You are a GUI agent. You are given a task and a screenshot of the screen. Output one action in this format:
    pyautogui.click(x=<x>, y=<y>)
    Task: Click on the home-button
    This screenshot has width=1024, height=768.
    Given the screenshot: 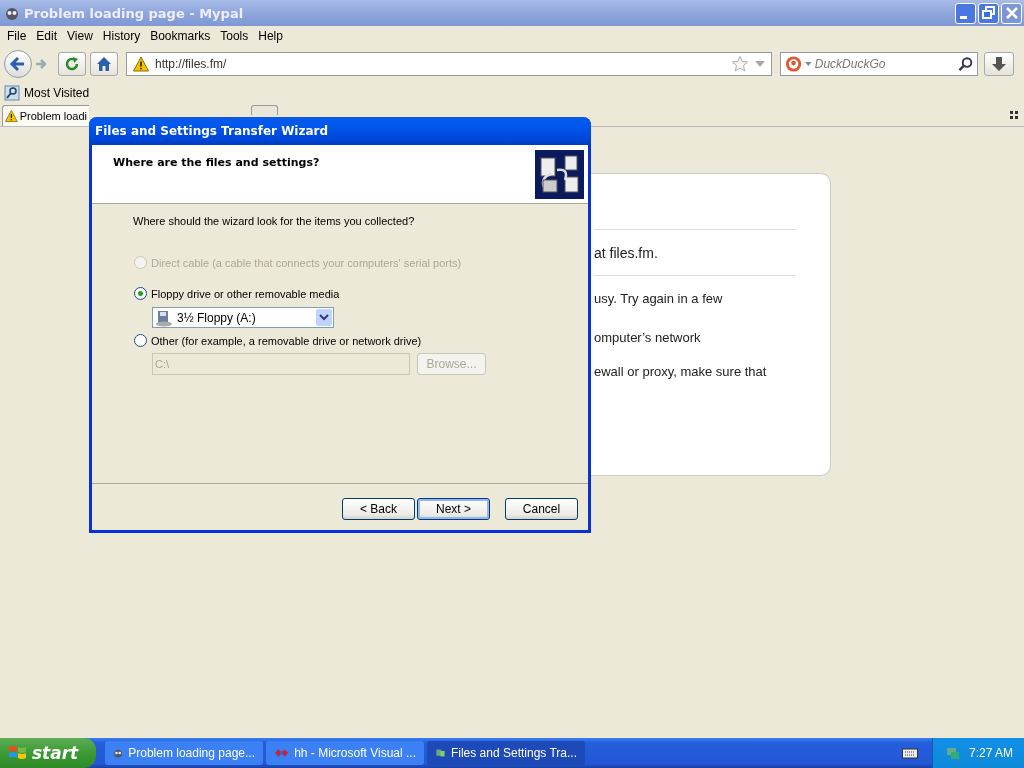 What is the action you would take?
    pyautogui.click(x=104, y=64)
    